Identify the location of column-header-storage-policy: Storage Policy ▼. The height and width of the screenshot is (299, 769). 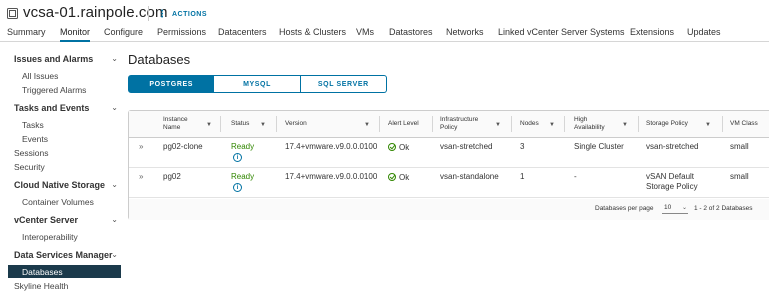
(681, 124).